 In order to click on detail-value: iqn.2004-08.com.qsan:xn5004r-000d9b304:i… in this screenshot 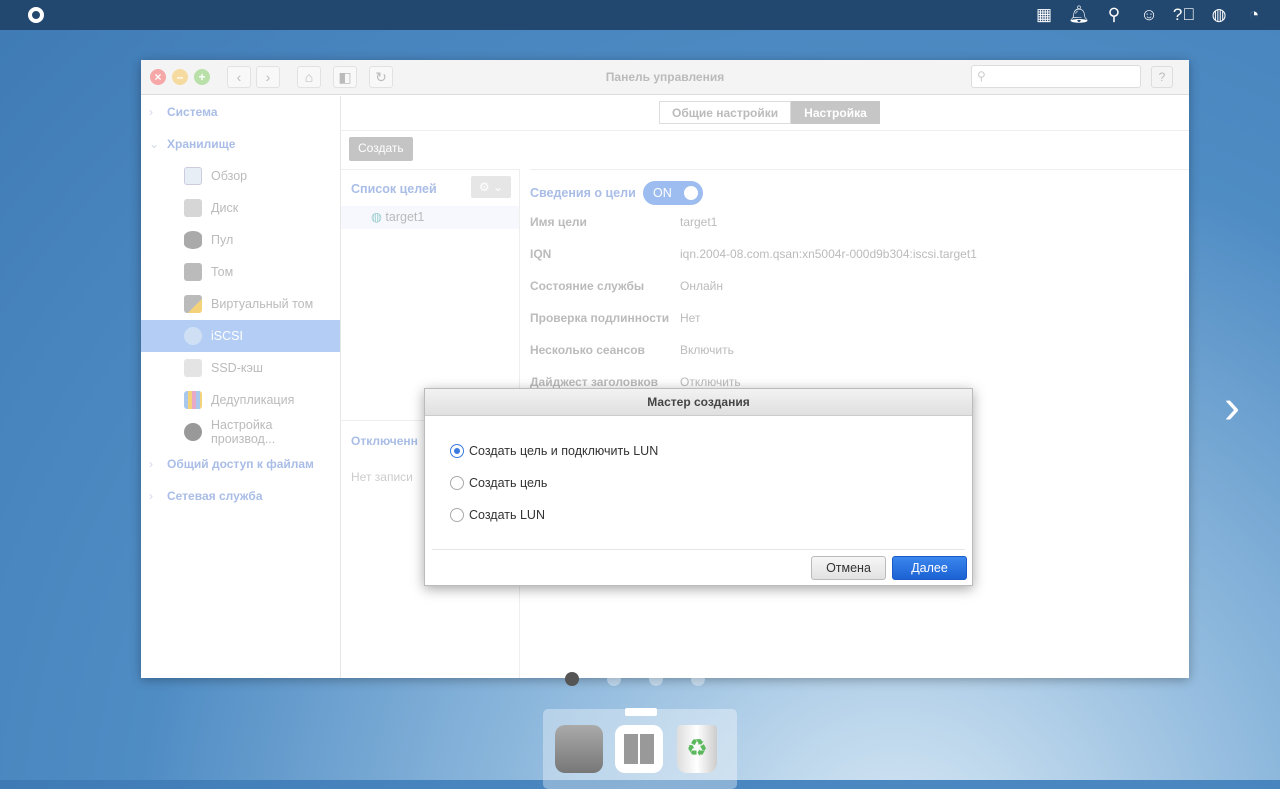, I will do `click(828, 254)`.